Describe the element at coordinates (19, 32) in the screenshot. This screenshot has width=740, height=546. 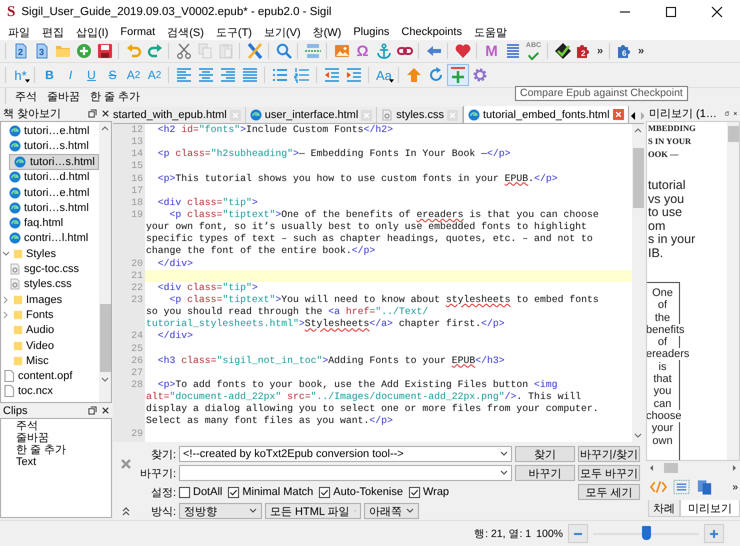
I see `menu-item: 파일` at that location.